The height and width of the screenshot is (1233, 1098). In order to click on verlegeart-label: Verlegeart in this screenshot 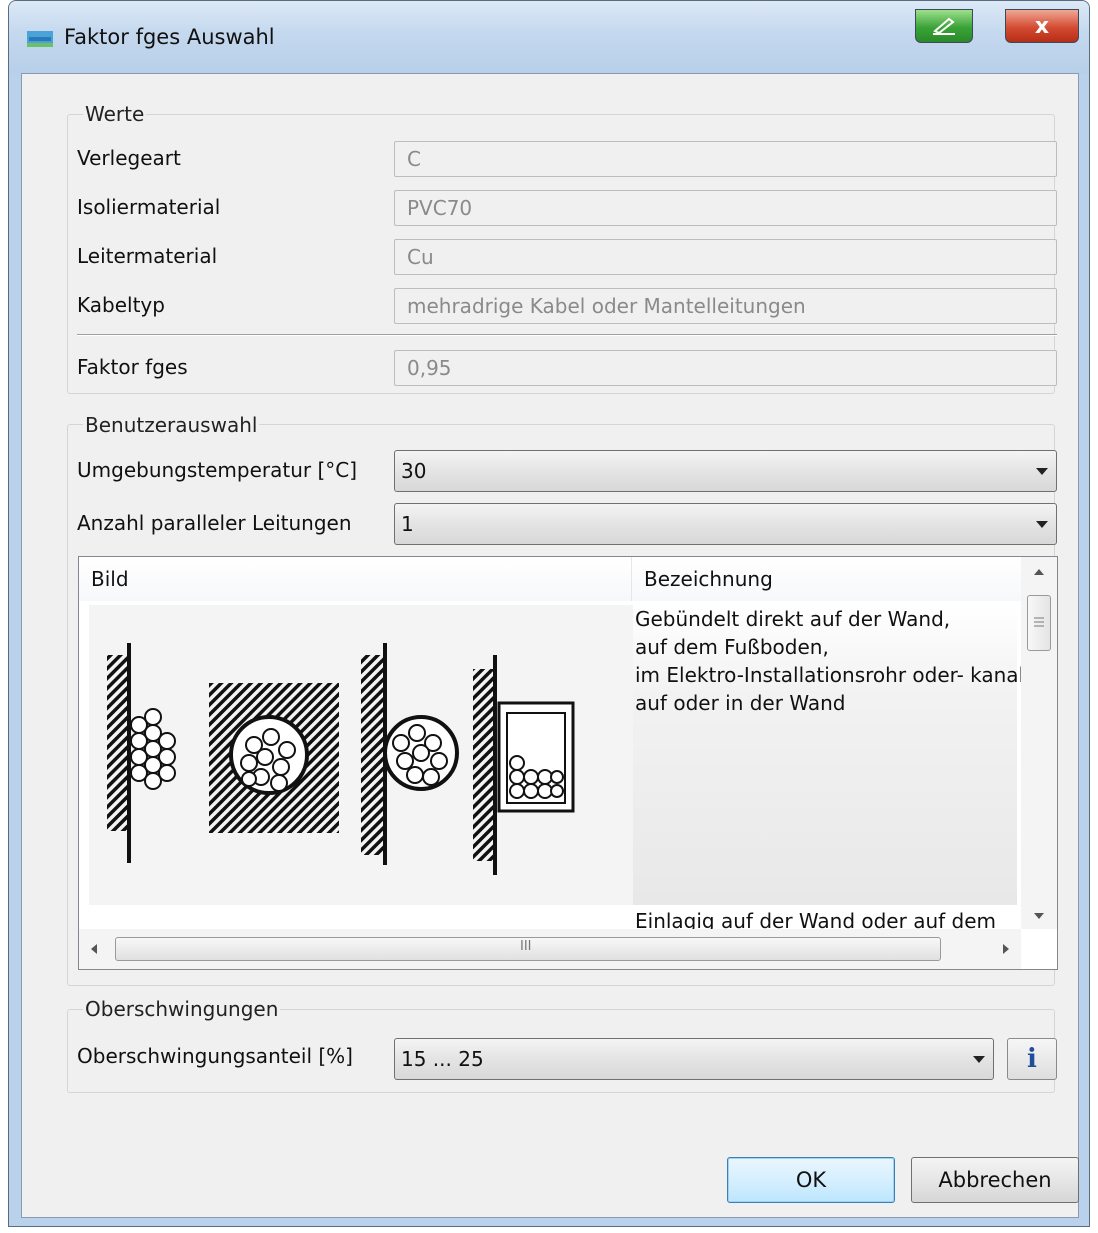, I will do `click(129, 158)`.